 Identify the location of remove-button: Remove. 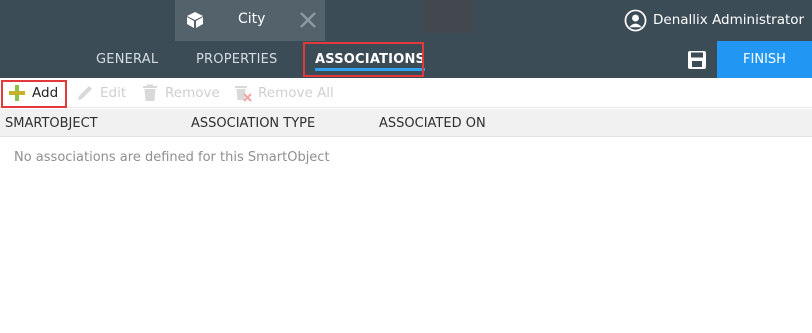
(180, 93).